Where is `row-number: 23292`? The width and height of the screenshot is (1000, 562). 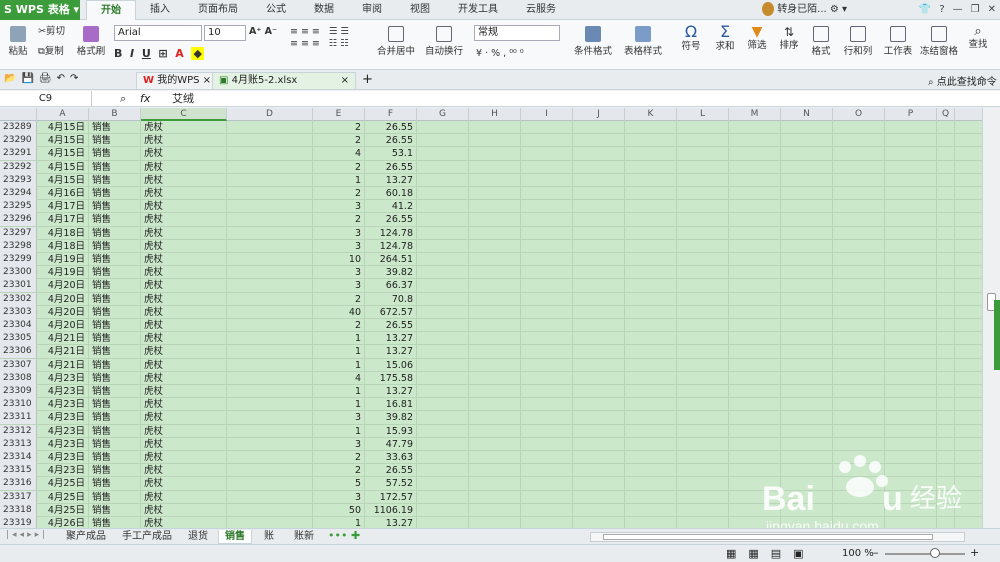
row-number: 23292 is located at coordinates (18, 167).